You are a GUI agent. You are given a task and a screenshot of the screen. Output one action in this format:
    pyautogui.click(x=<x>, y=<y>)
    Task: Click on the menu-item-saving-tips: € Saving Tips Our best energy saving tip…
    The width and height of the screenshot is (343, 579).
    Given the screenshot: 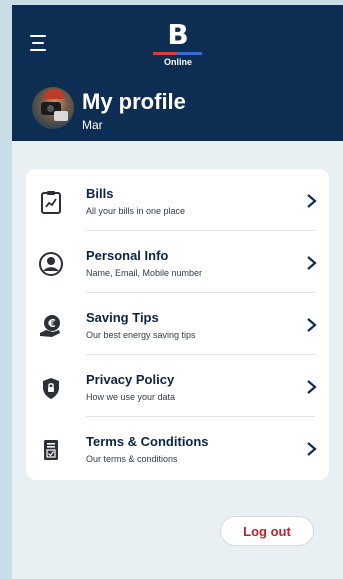 What is the action you would take?
    pyautogui.click(x=177, y=324)
    